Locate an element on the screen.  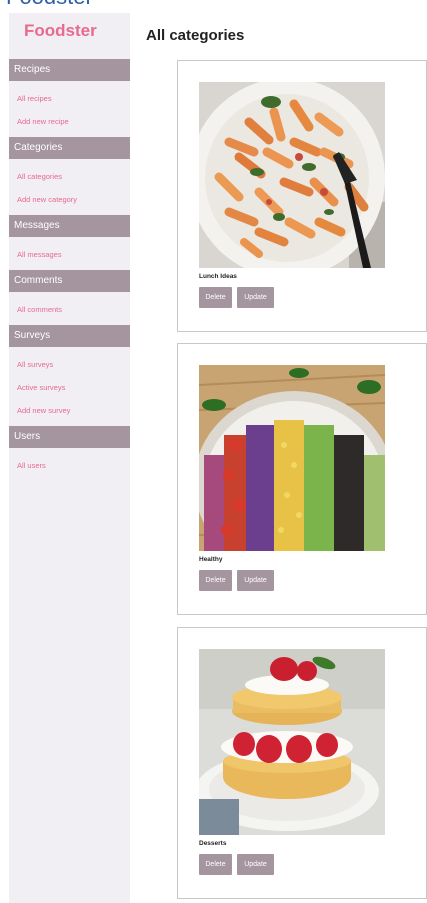
sidebar-link-all-categories: All categories is located at coordinates (69, 176).